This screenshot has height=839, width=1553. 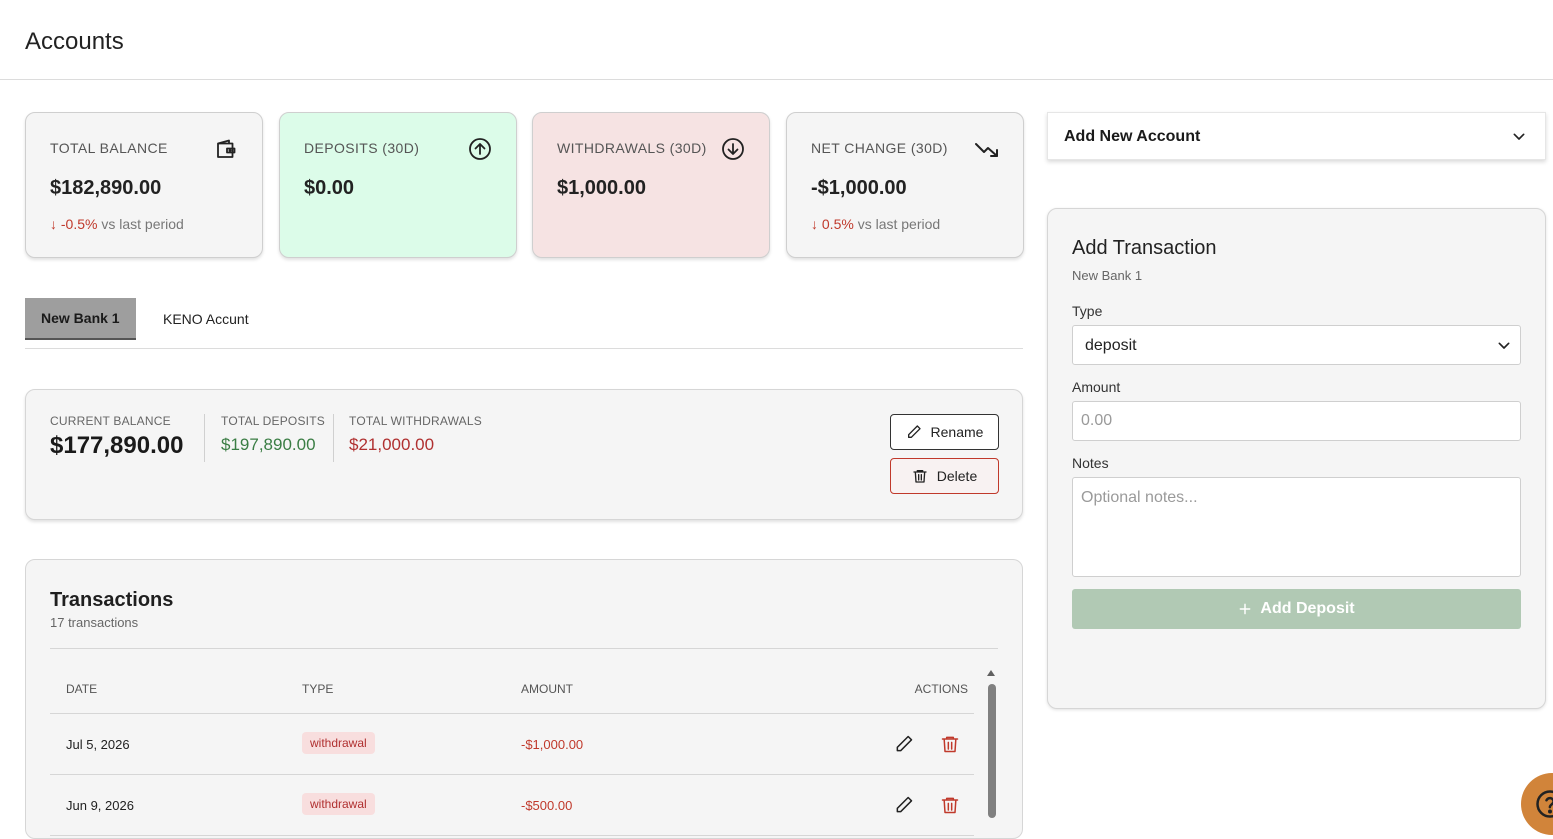 I want to click on tab-keno-accunt: KENO Accunt, so click(x=206, y=319).